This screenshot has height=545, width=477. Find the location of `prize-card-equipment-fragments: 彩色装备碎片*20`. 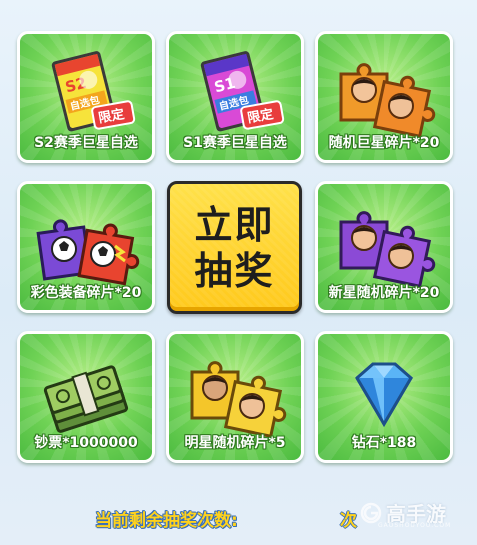

prize-card-equipment-fragments: 彩色装备碎片*20 is located at coordinates (86, 247).